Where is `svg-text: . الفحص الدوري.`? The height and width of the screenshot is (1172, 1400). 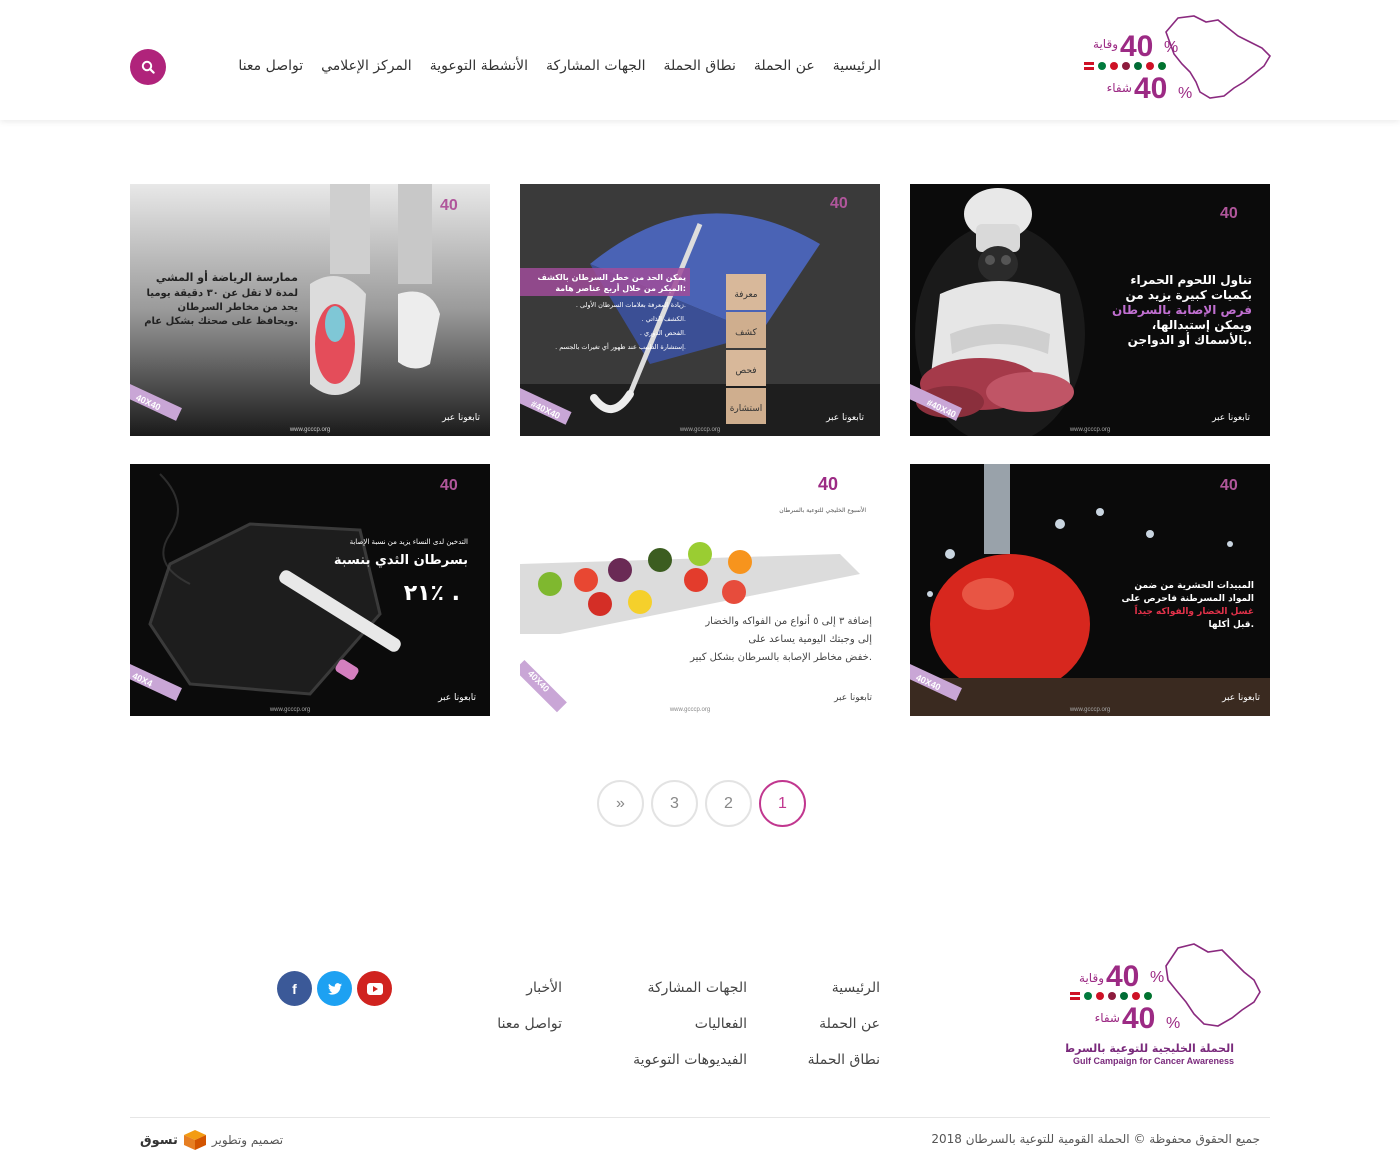 svg-text: . الفحص الدوري. is located at coordinates (663, 333).